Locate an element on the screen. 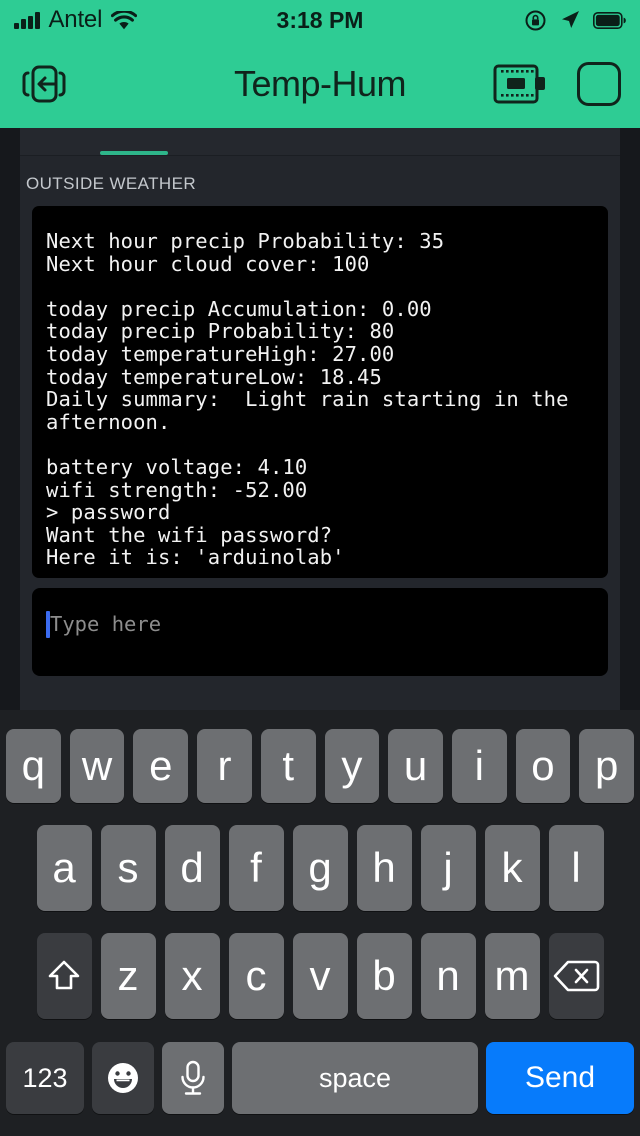 This screenshot has height=1136, width=640. backspace-delete-icon is located at coordinates (576, 976).